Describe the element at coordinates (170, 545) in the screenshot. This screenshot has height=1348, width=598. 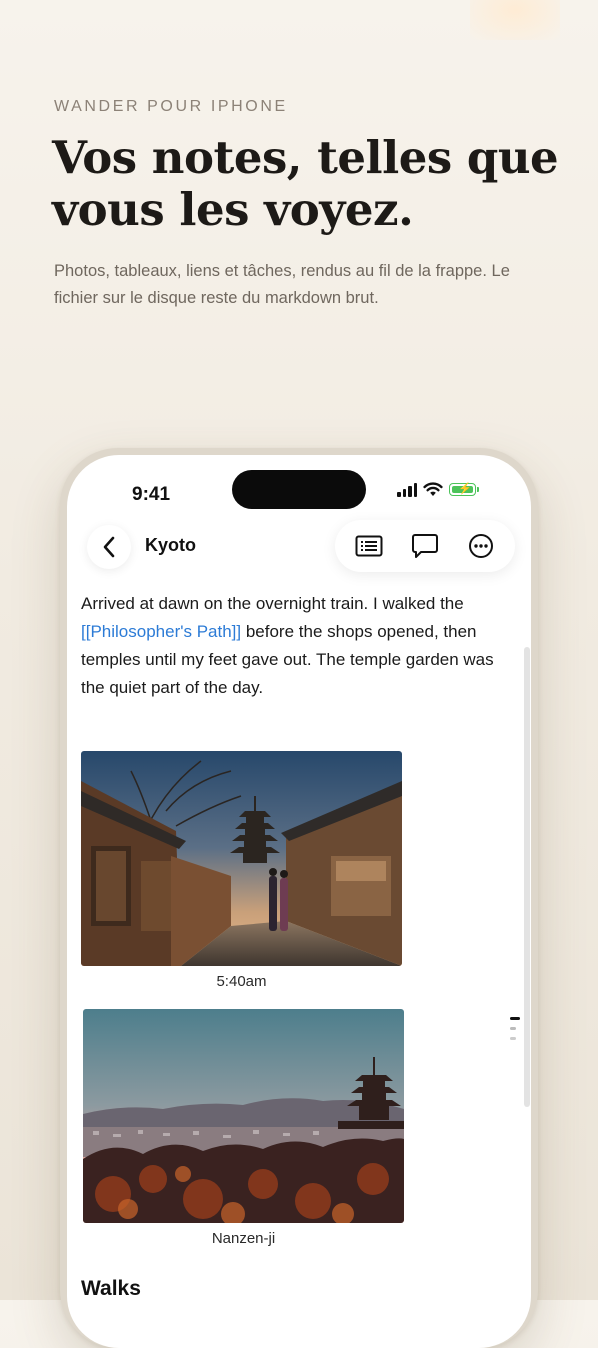
I see `note-title: Kyoto` at that location.